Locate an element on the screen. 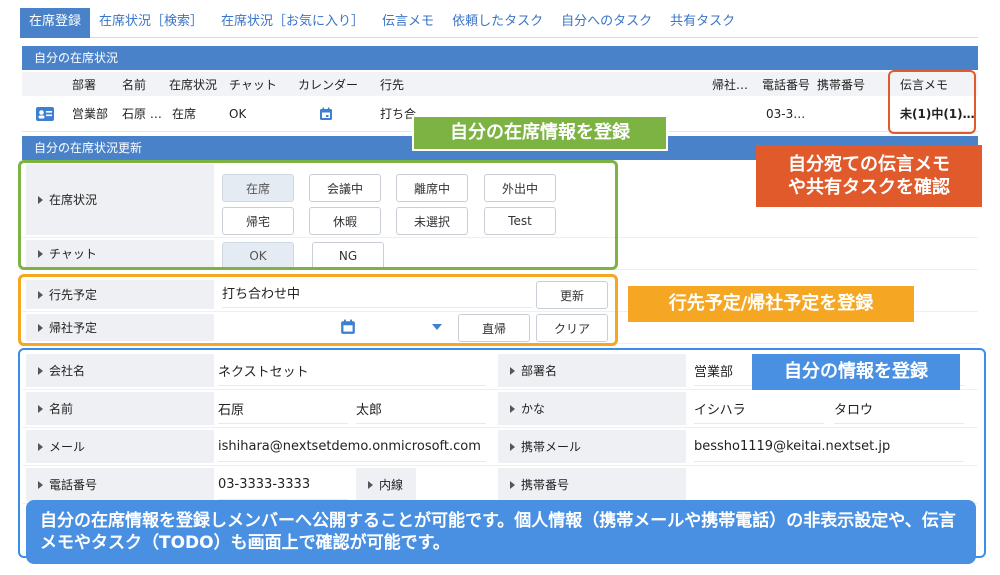  kana-first-value: タロウ is located at coordinates (899, 409).